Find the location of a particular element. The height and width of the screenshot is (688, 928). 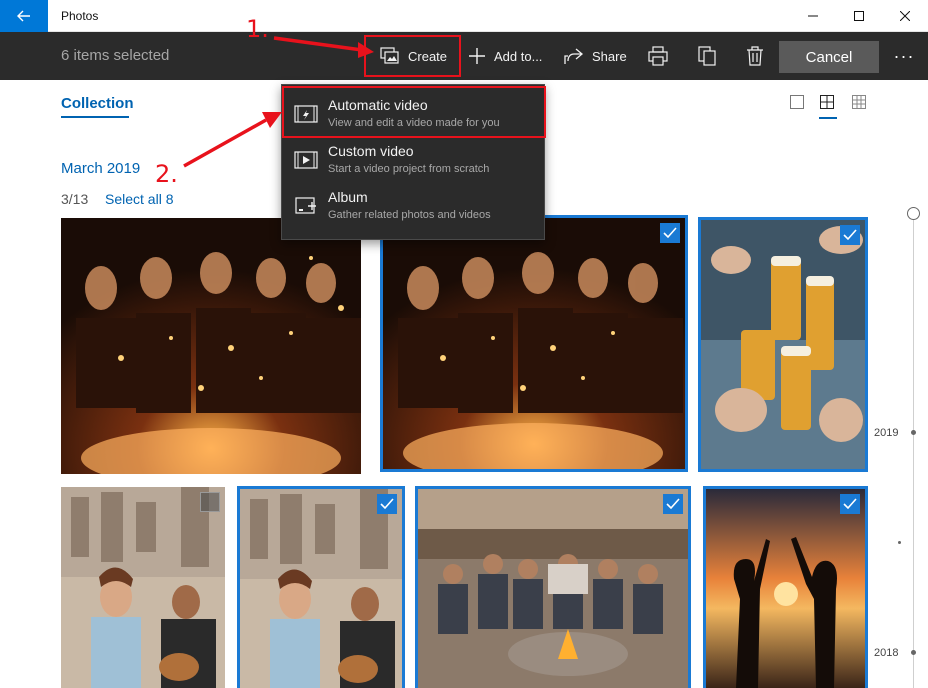

delete-button is located at coordinates (755, 56).